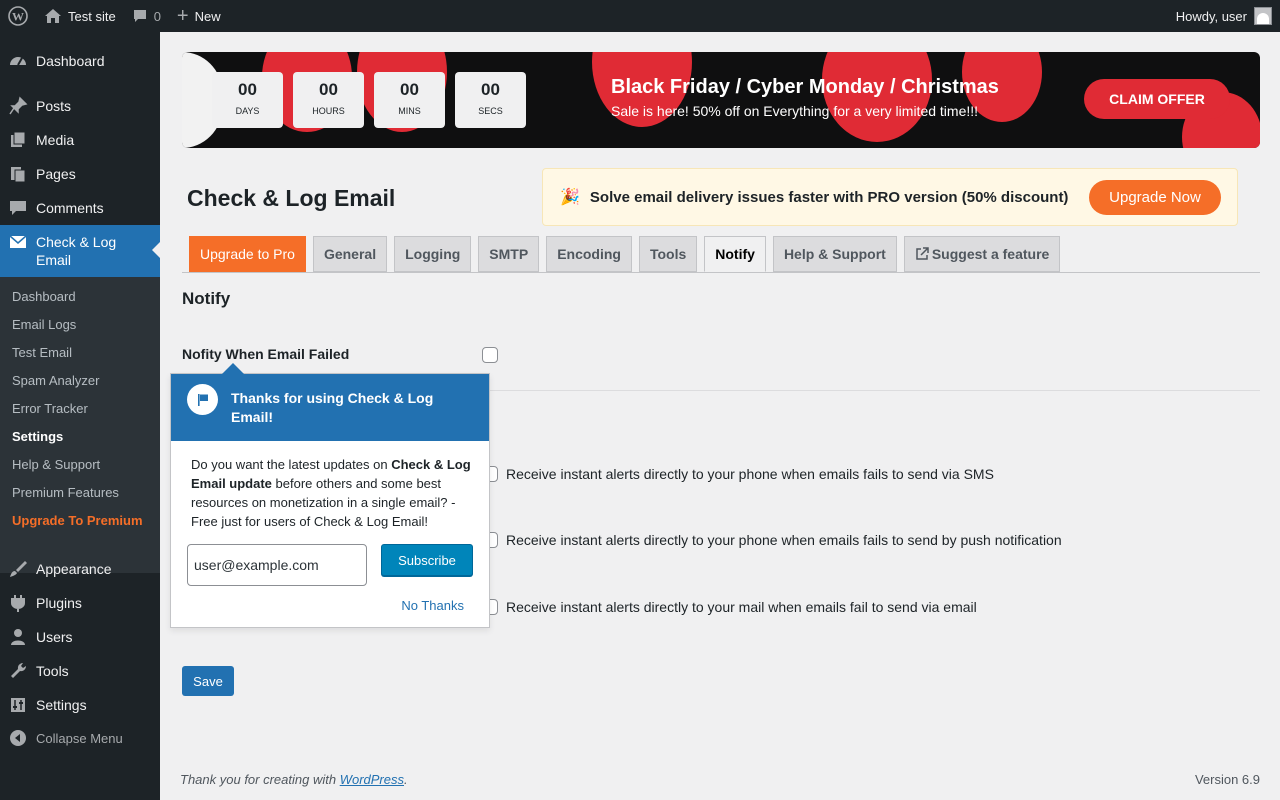  What do you see at coordinates (56, 464) in the screenshot?
I see `submenu-help-support: Help & Support` at bounding box center [56, 464].